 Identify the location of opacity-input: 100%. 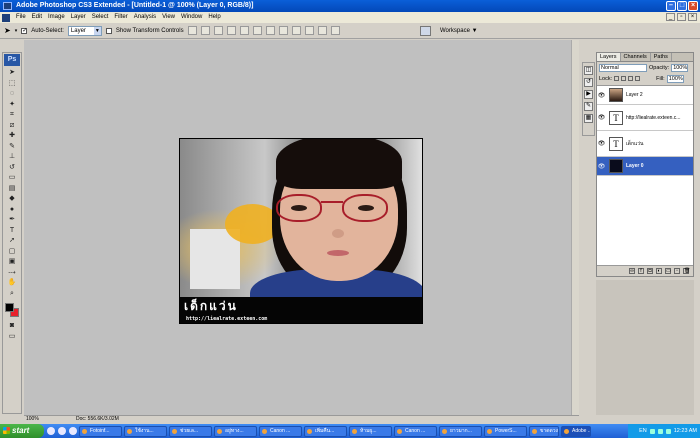
(680, 67).